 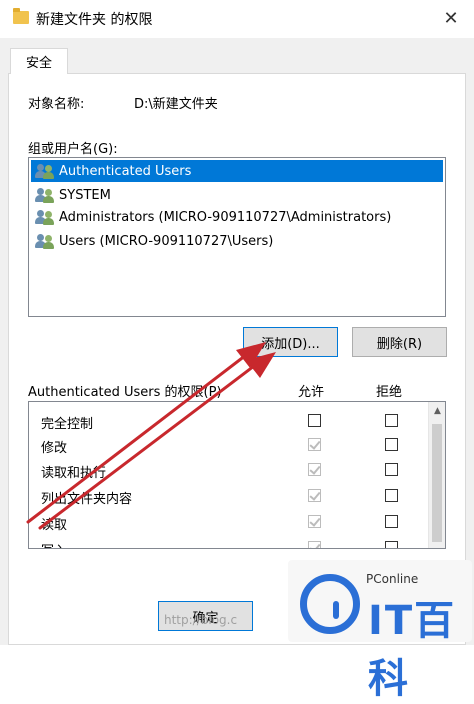 I want to click on permission-row-write: 写入, so click(x=229, y=542).